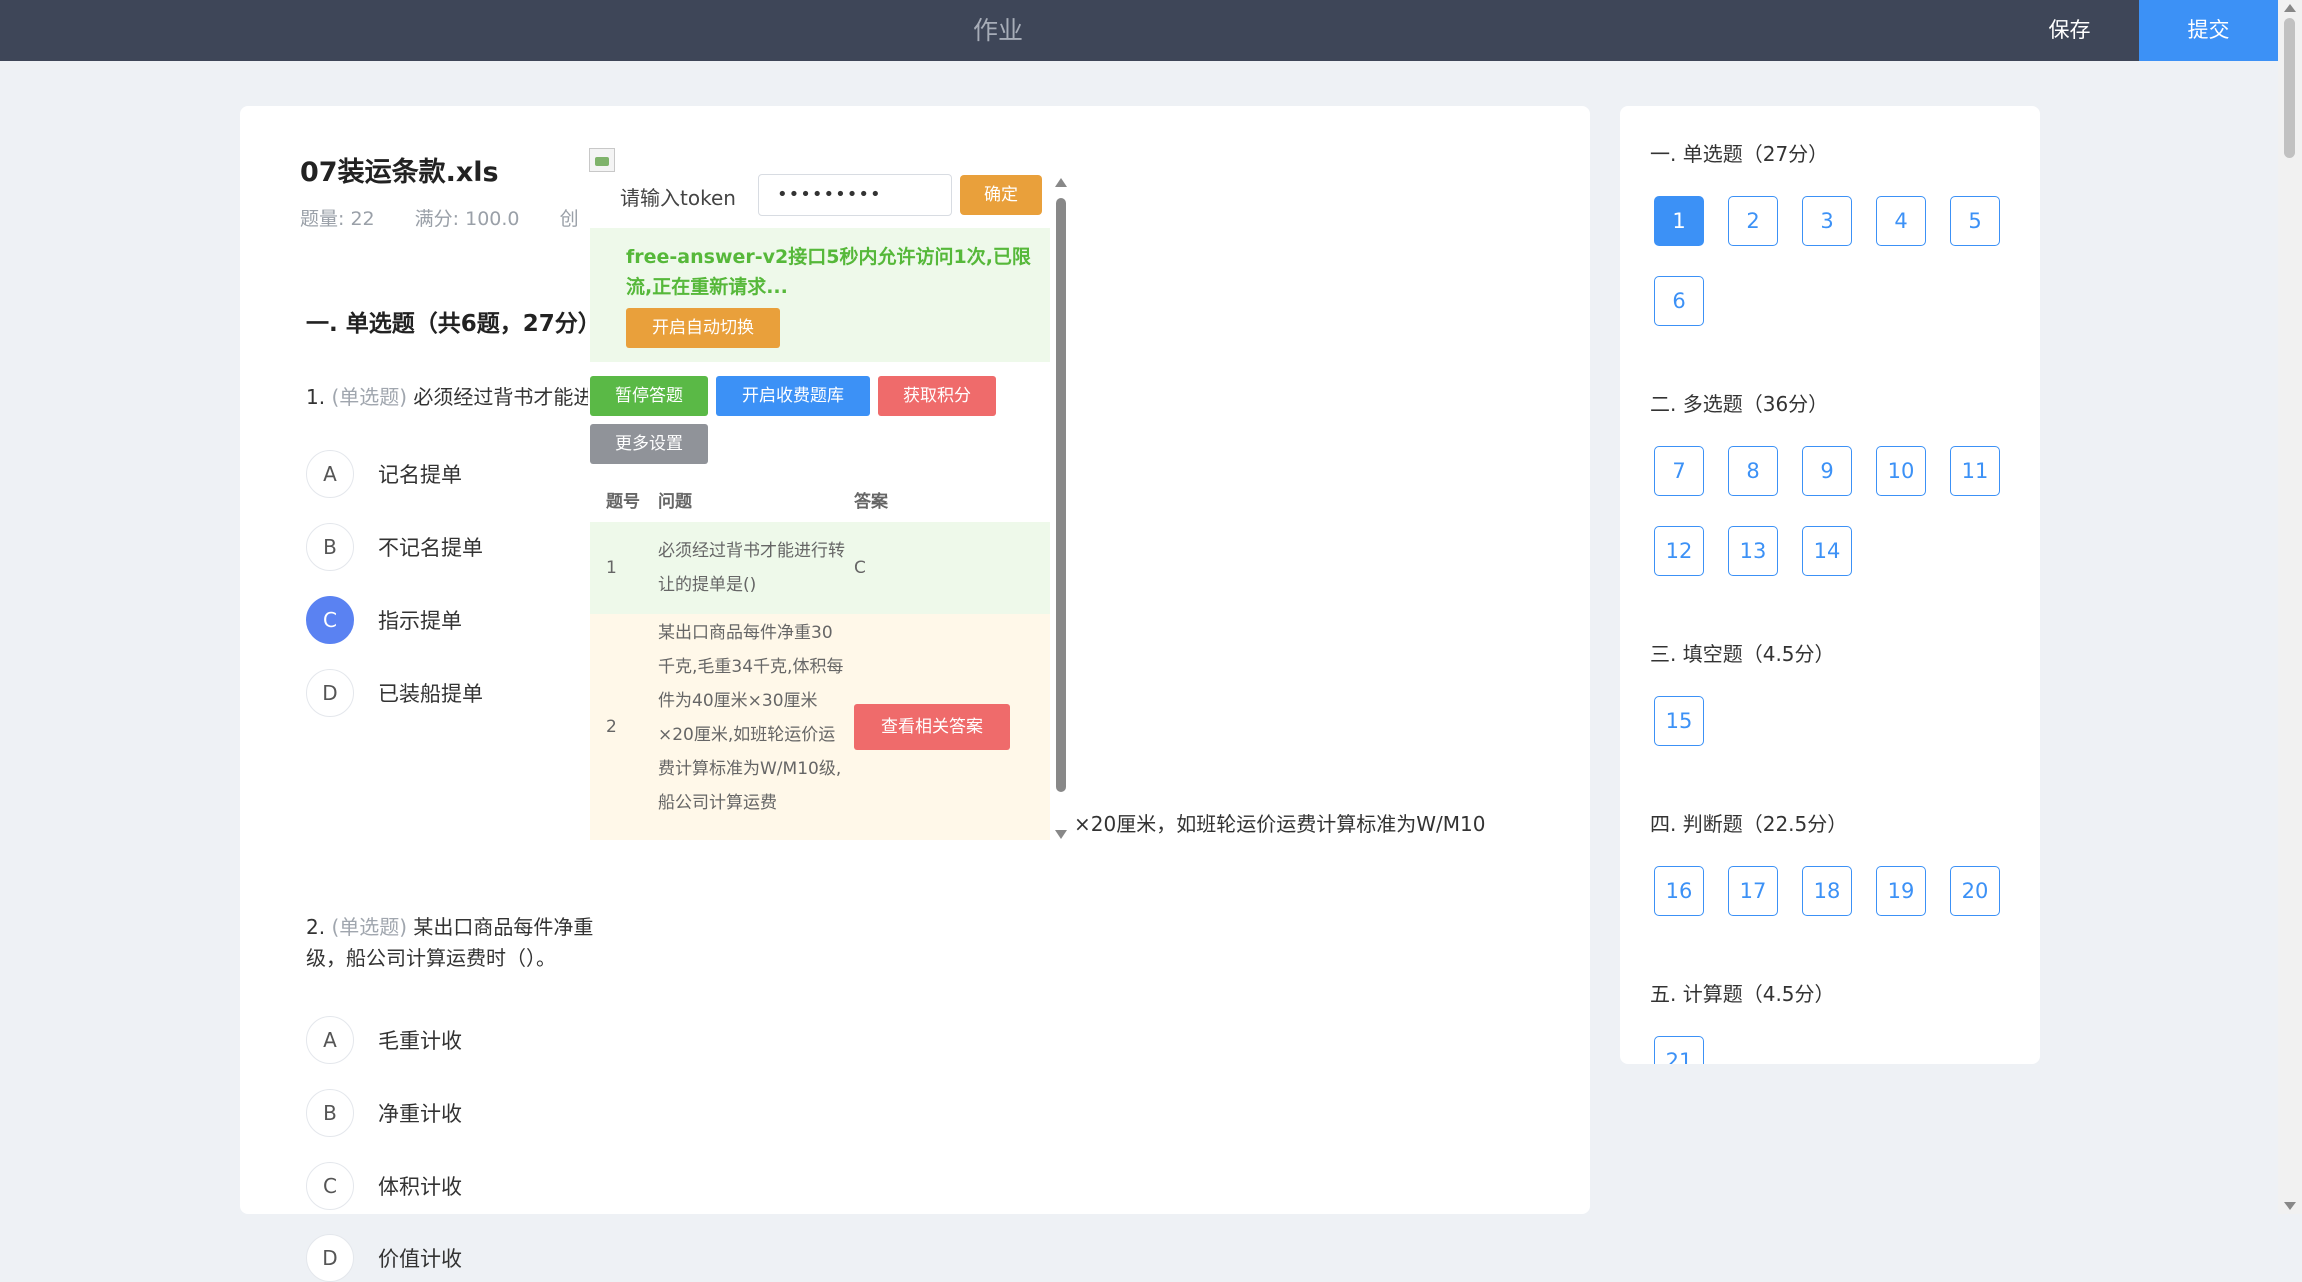 Image resolution: width=2302 pixels, height=1282 pixels. What do you see at coordinates (420, 1187) in the screenshot?
I see `option-text: 体积计收` at bounding box center [420, 1187].